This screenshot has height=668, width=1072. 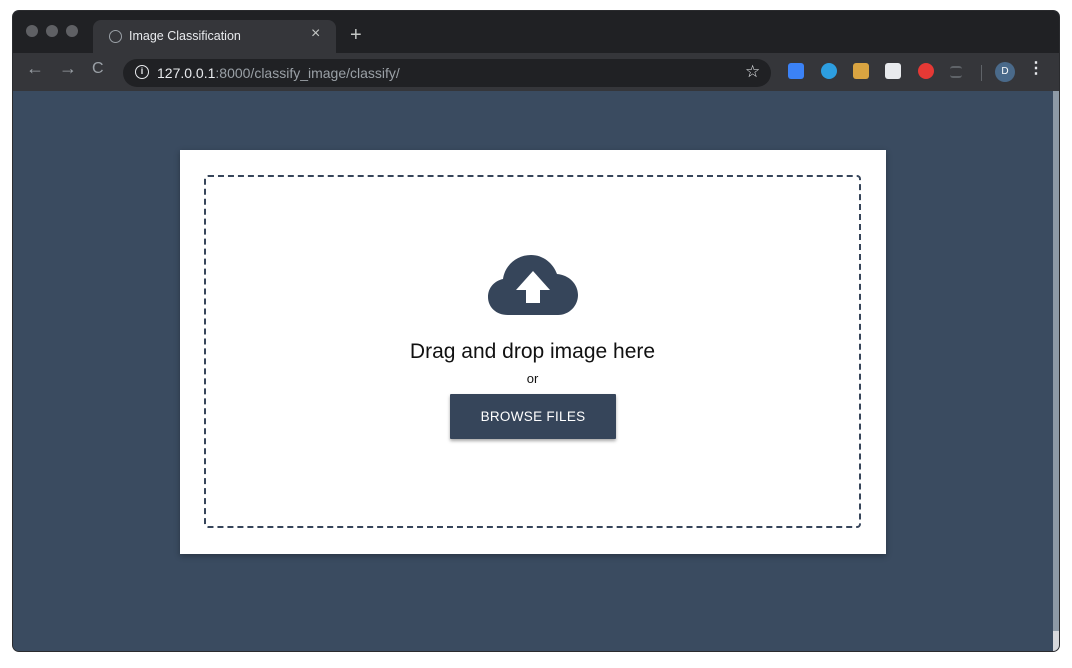 What do you see at coordinates (1005, 72) in the screenshot?
I see `profile-avatar: D` at bounding box center [1005, 72].